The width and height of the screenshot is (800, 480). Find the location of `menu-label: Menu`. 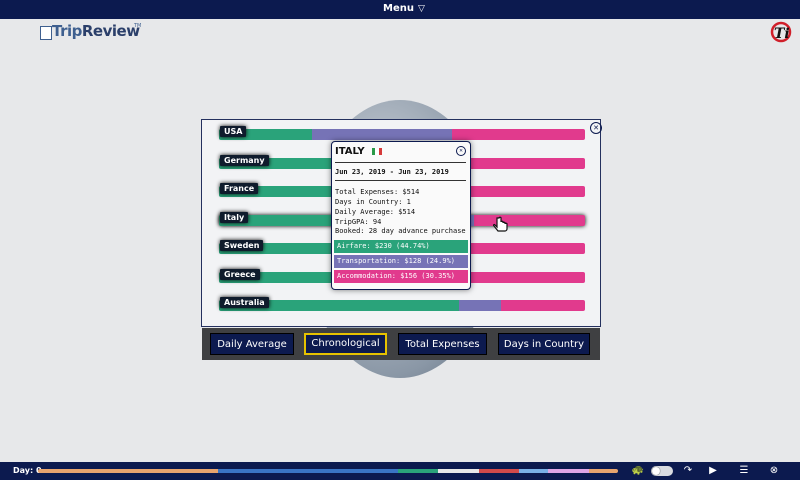

menu-label: Menu is located at coordinates (398, 8).